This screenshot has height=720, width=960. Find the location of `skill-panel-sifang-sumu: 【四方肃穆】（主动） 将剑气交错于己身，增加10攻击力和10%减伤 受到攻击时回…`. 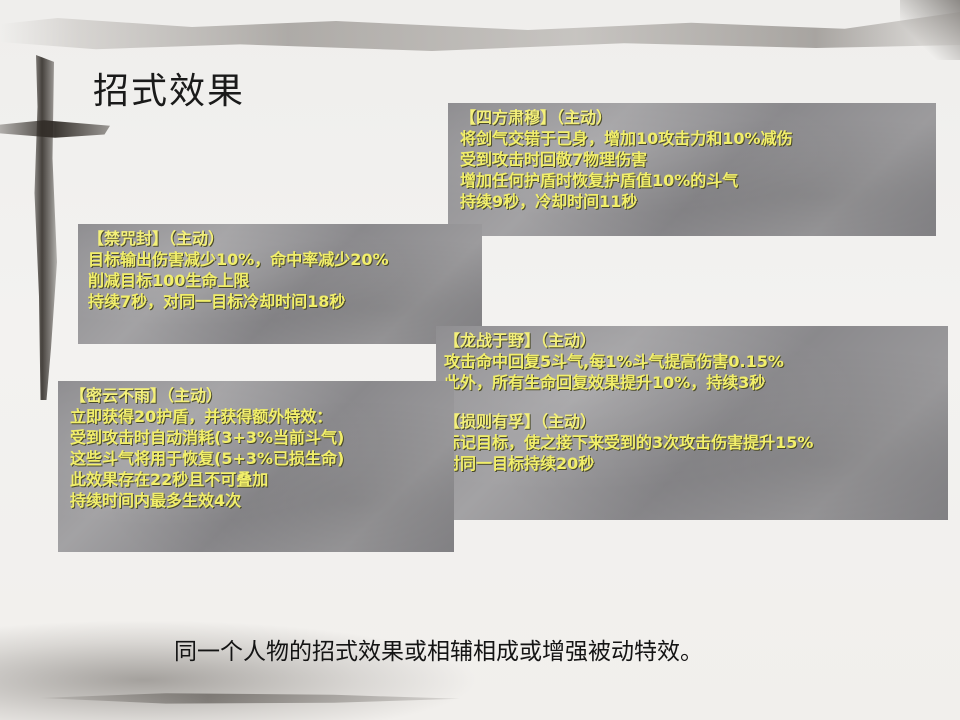

skill-panel-sifang-sumu: 【四方肃穆】（主动） 将剑气交错于己身，增加10攻击力和10%减伤 受到攻击时回… is located at coordinates (692, 169).